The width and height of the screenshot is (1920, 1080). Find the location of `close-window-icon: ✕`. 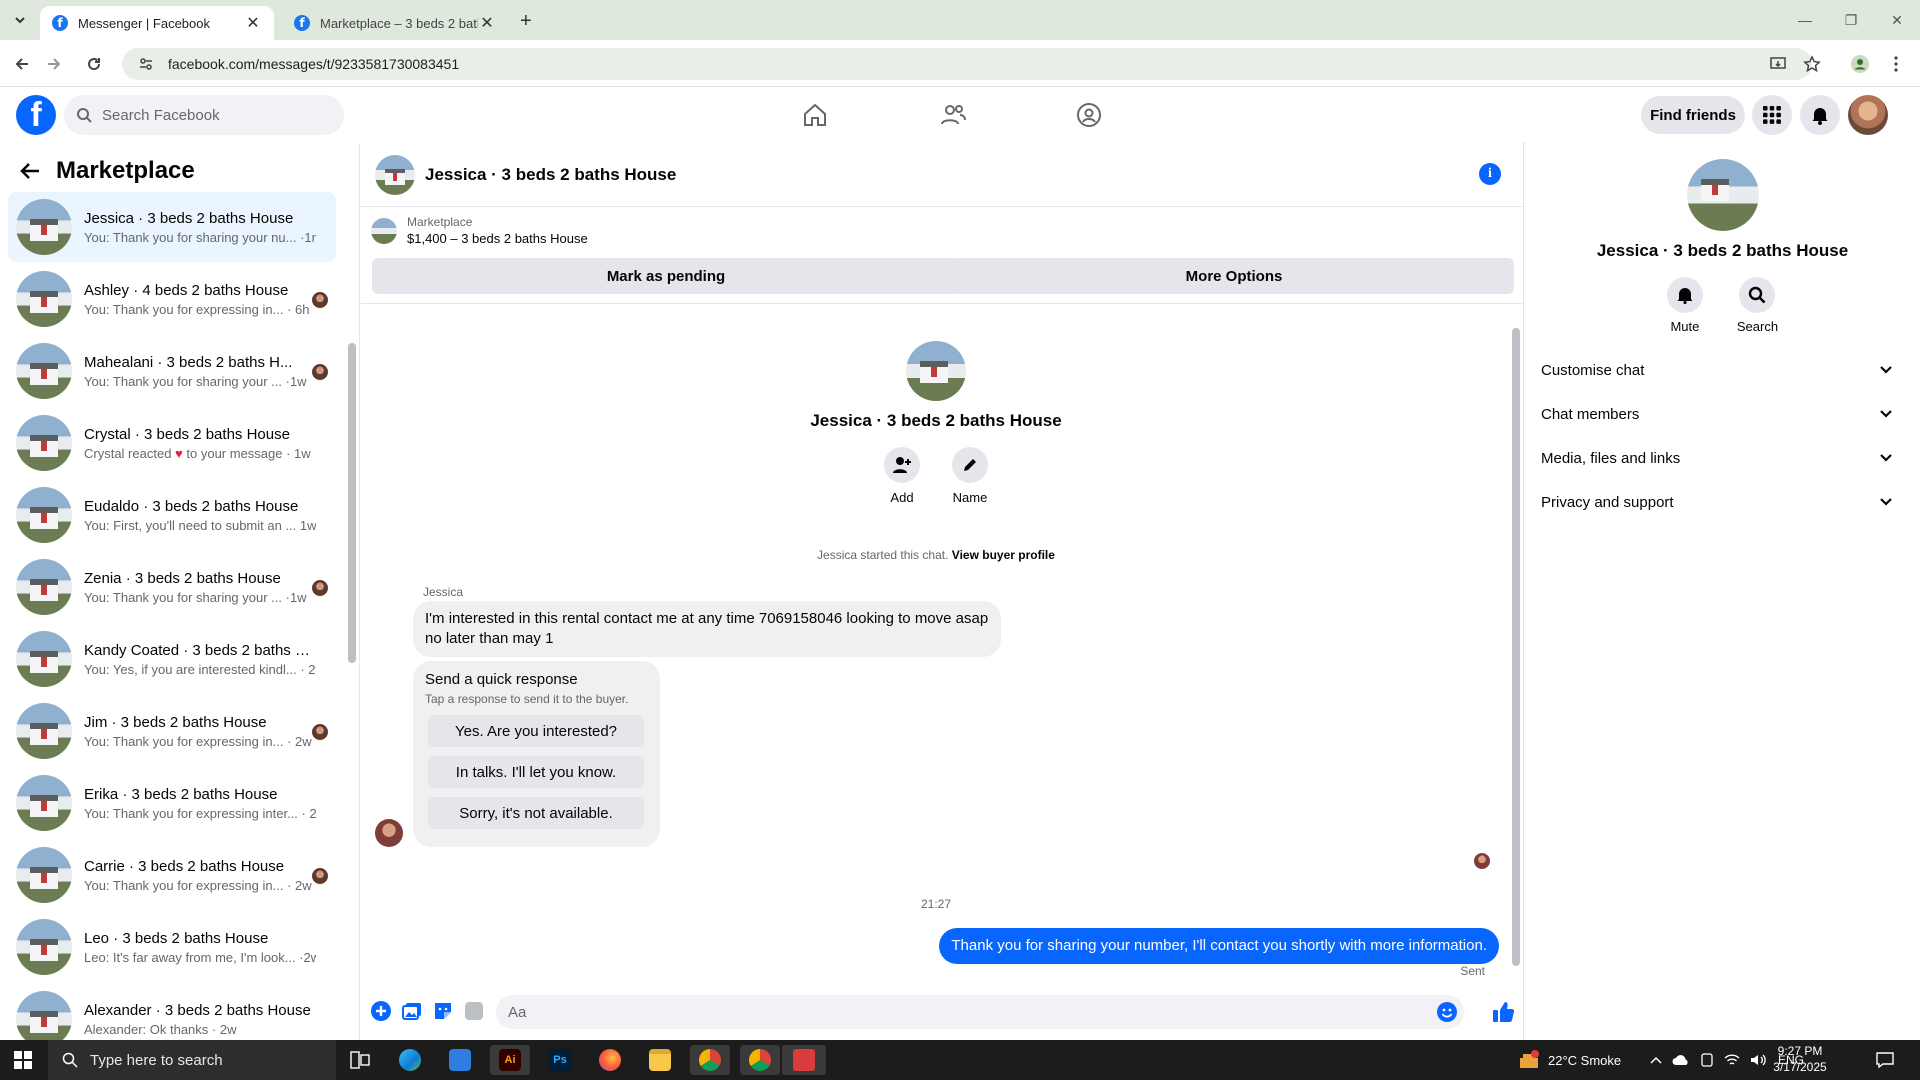

close-window-icon: ✕ is located at coordinates (1897, 20).